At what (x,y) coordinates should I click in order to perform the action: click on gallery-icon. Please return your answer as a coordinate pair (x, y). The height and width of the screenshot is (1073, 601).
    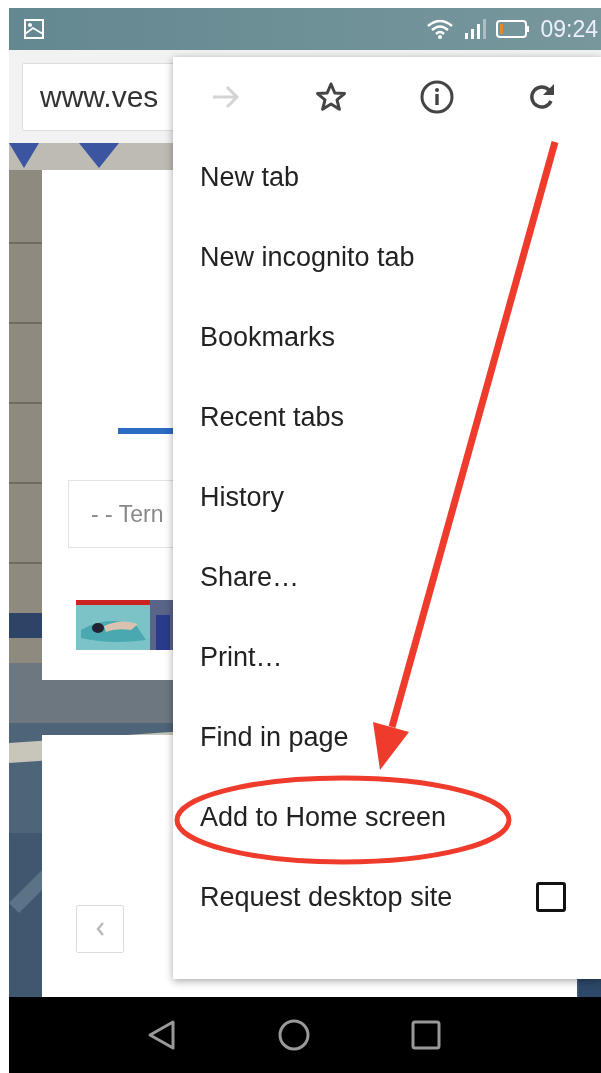
    Looking at the image, I should click on (34, 29).